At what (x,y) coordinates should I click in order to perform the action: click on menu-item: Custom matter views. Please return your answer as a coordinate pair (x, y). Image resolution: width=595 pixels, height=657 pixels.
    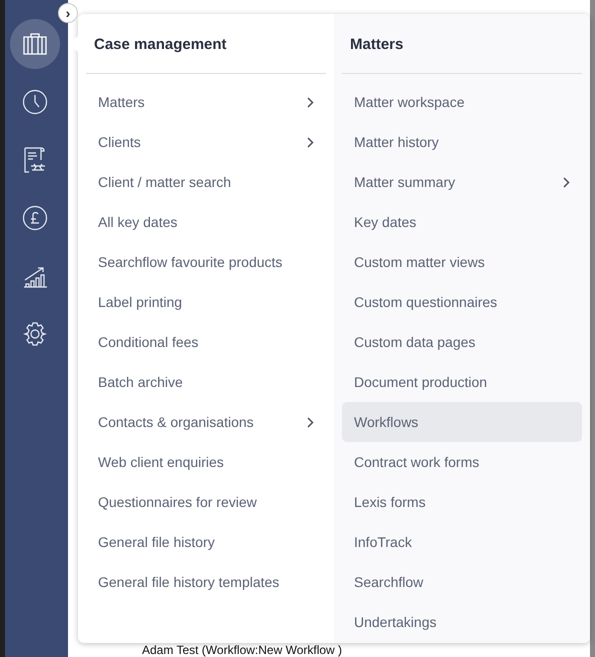
    Looking at the image, I should click on (462, 262).